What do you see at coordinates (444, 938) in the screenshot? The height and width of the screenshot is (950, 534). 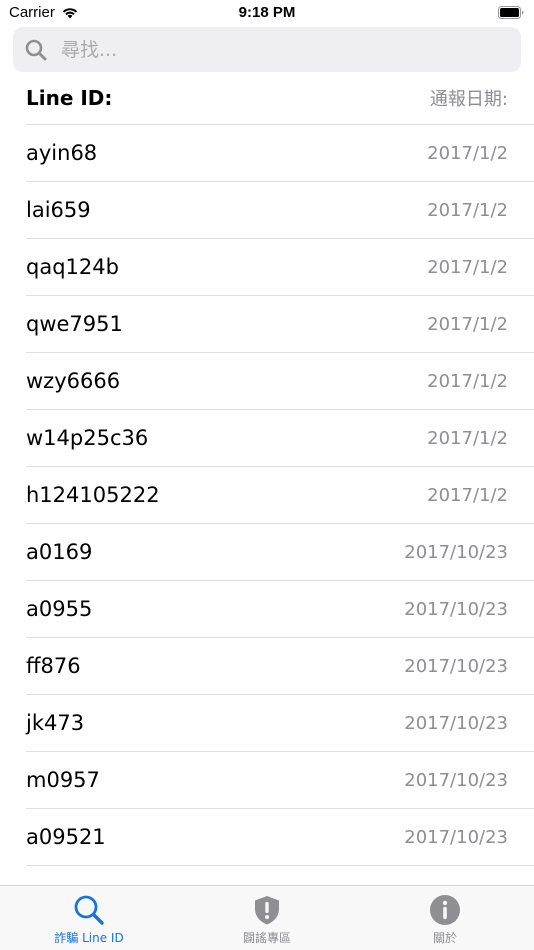 I see `tab-label: 關於` at bounding box center [444, 938].